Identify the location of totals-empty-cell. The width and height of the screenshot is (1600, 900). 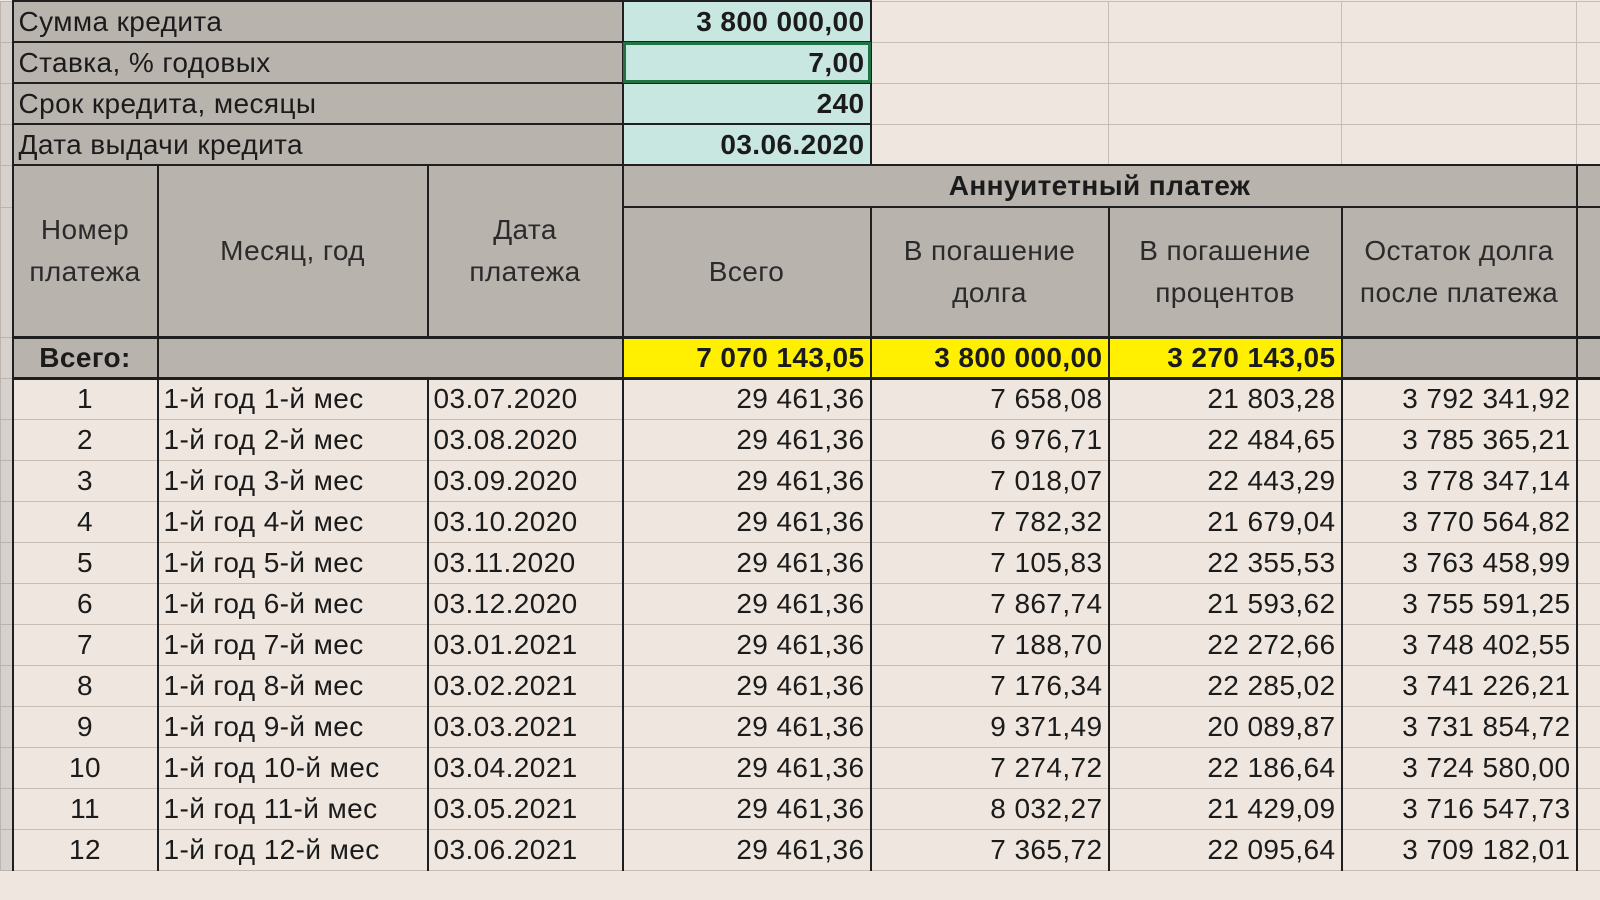
(390, 357).